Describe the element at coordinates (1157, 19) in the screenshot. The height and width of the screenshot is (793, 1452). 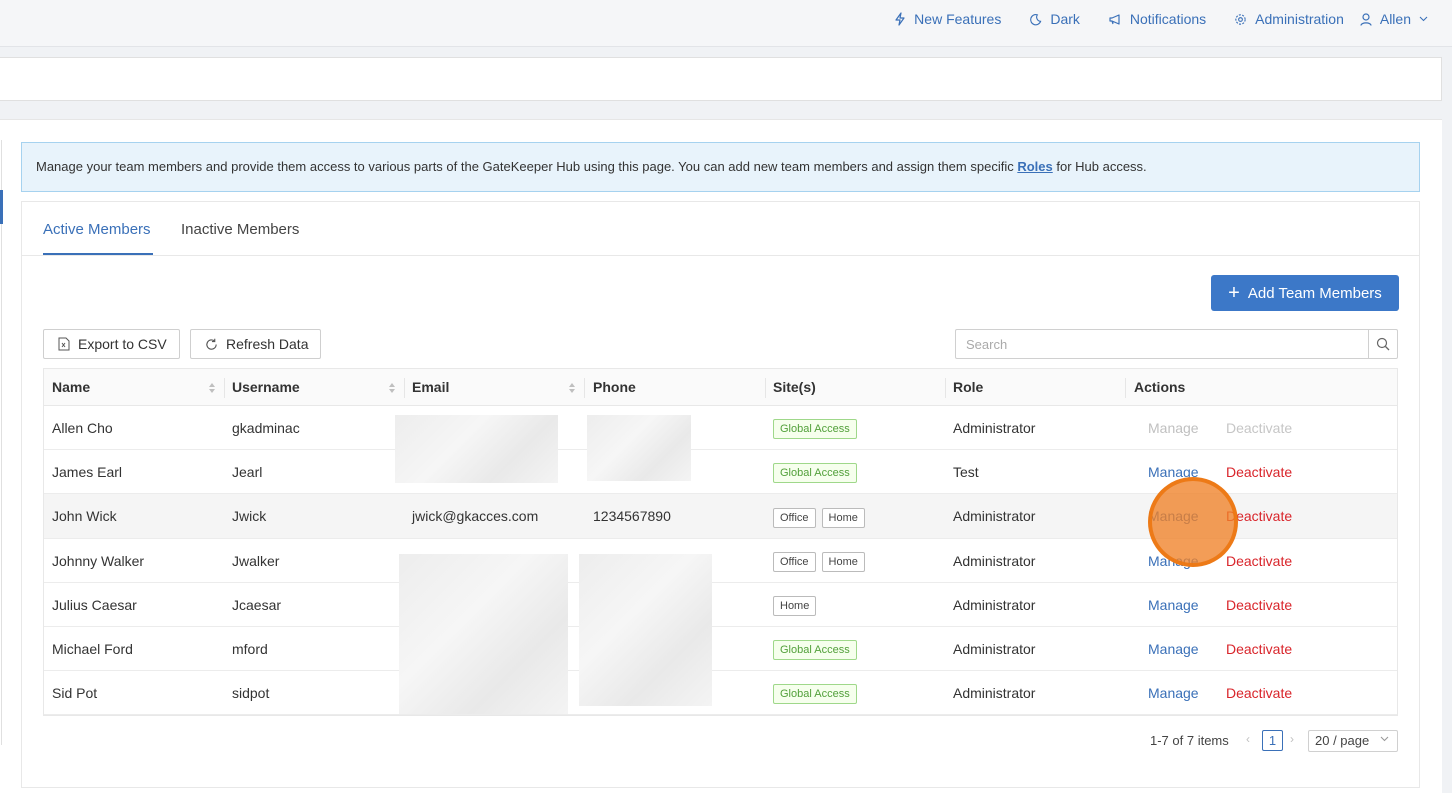
I see `notifications-link: Notifications` at that location.